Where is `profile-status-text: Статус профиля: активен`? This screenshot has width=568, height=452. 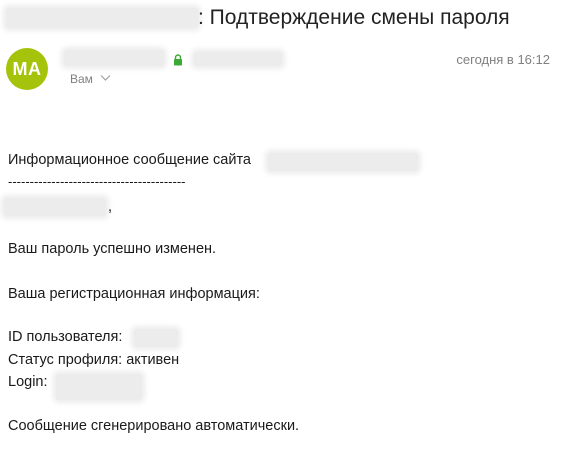
profile-status-text: Статус профиля: активен is located at coordinates (94, 360).